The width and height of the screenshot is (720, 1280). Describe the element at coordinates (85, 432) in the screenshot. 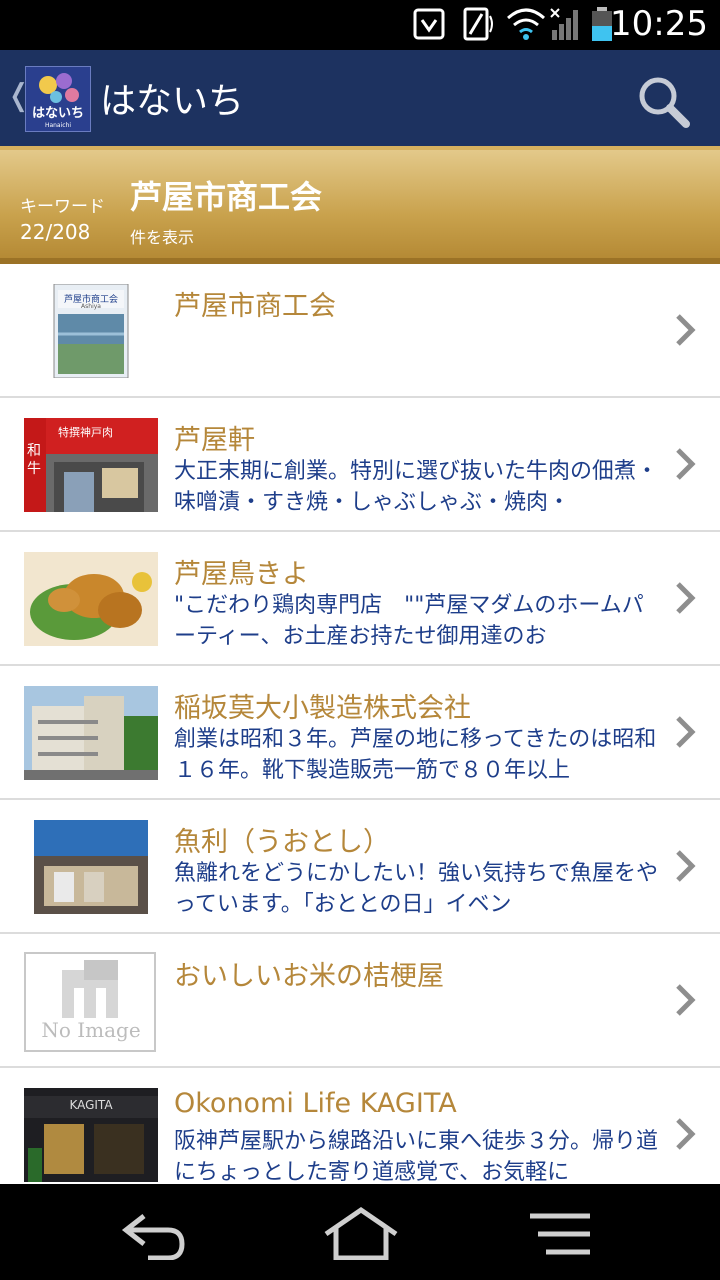

I see `shop-sign: 特撰神戸肉` at that location.